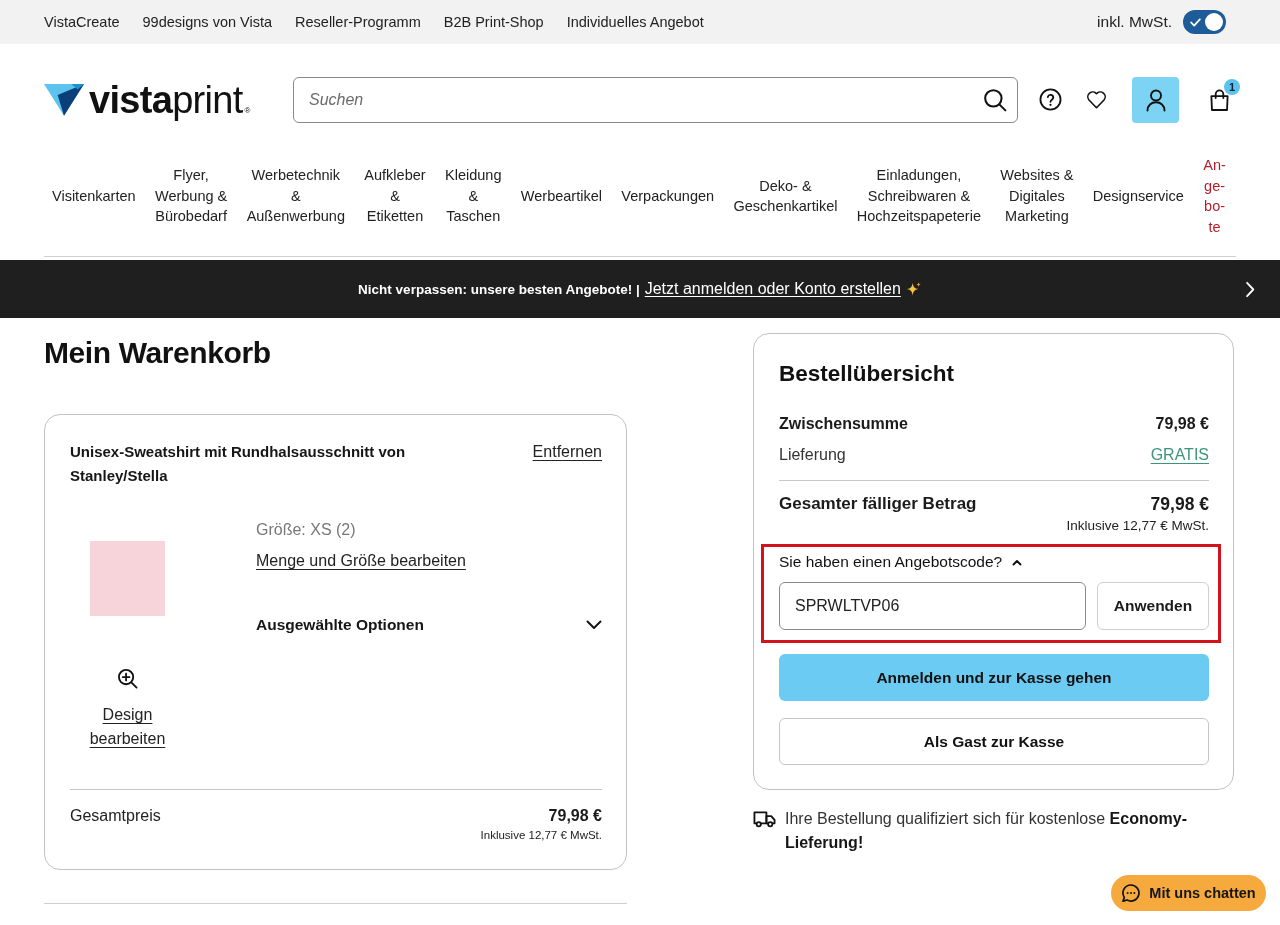  What do you see at coordinates (191, 196) in the screenshot?
I see `nav-link: Flyer, Werbung & Bürobedarf` at bounding box center [191, 196].